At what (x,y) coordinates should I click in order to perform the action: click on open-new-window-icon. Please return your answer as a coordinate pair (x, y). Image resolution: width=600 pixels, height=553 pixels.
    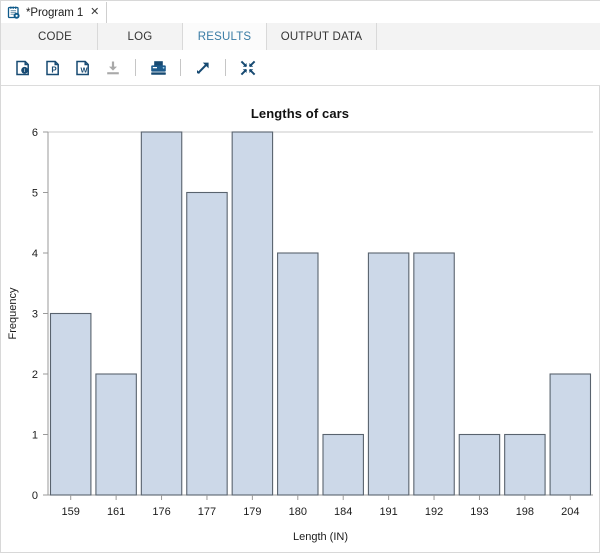
    Looking at the image, I should click on (203, 68).